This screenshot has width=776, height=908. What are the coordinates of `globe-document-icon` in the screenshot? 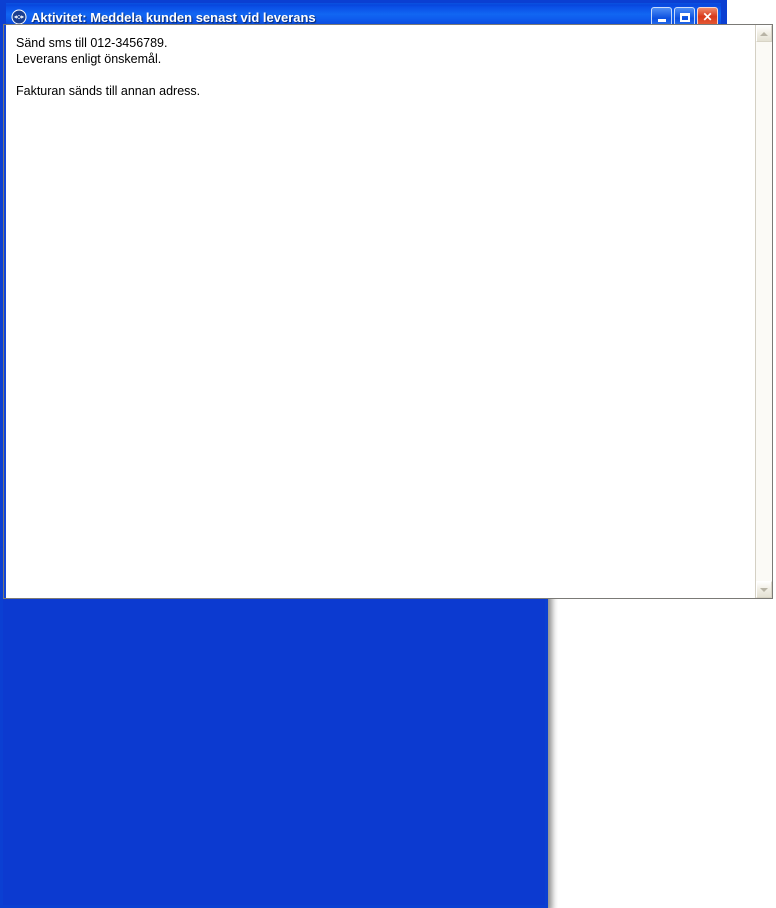 It's located at (19, 17).